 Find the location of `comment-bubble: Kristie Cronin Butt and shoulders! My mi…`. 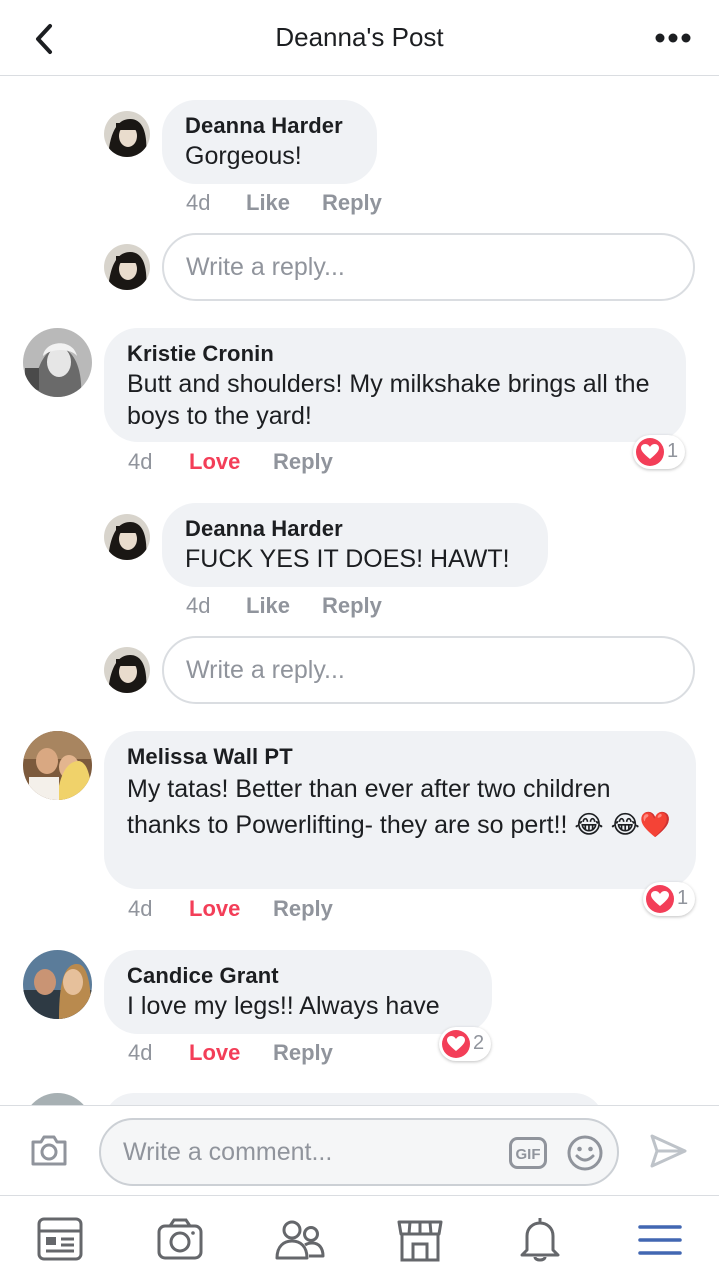

comment-bubble: Kristie Cronin Butt and shoulders! My mi… is located at coordinates (395, 385).